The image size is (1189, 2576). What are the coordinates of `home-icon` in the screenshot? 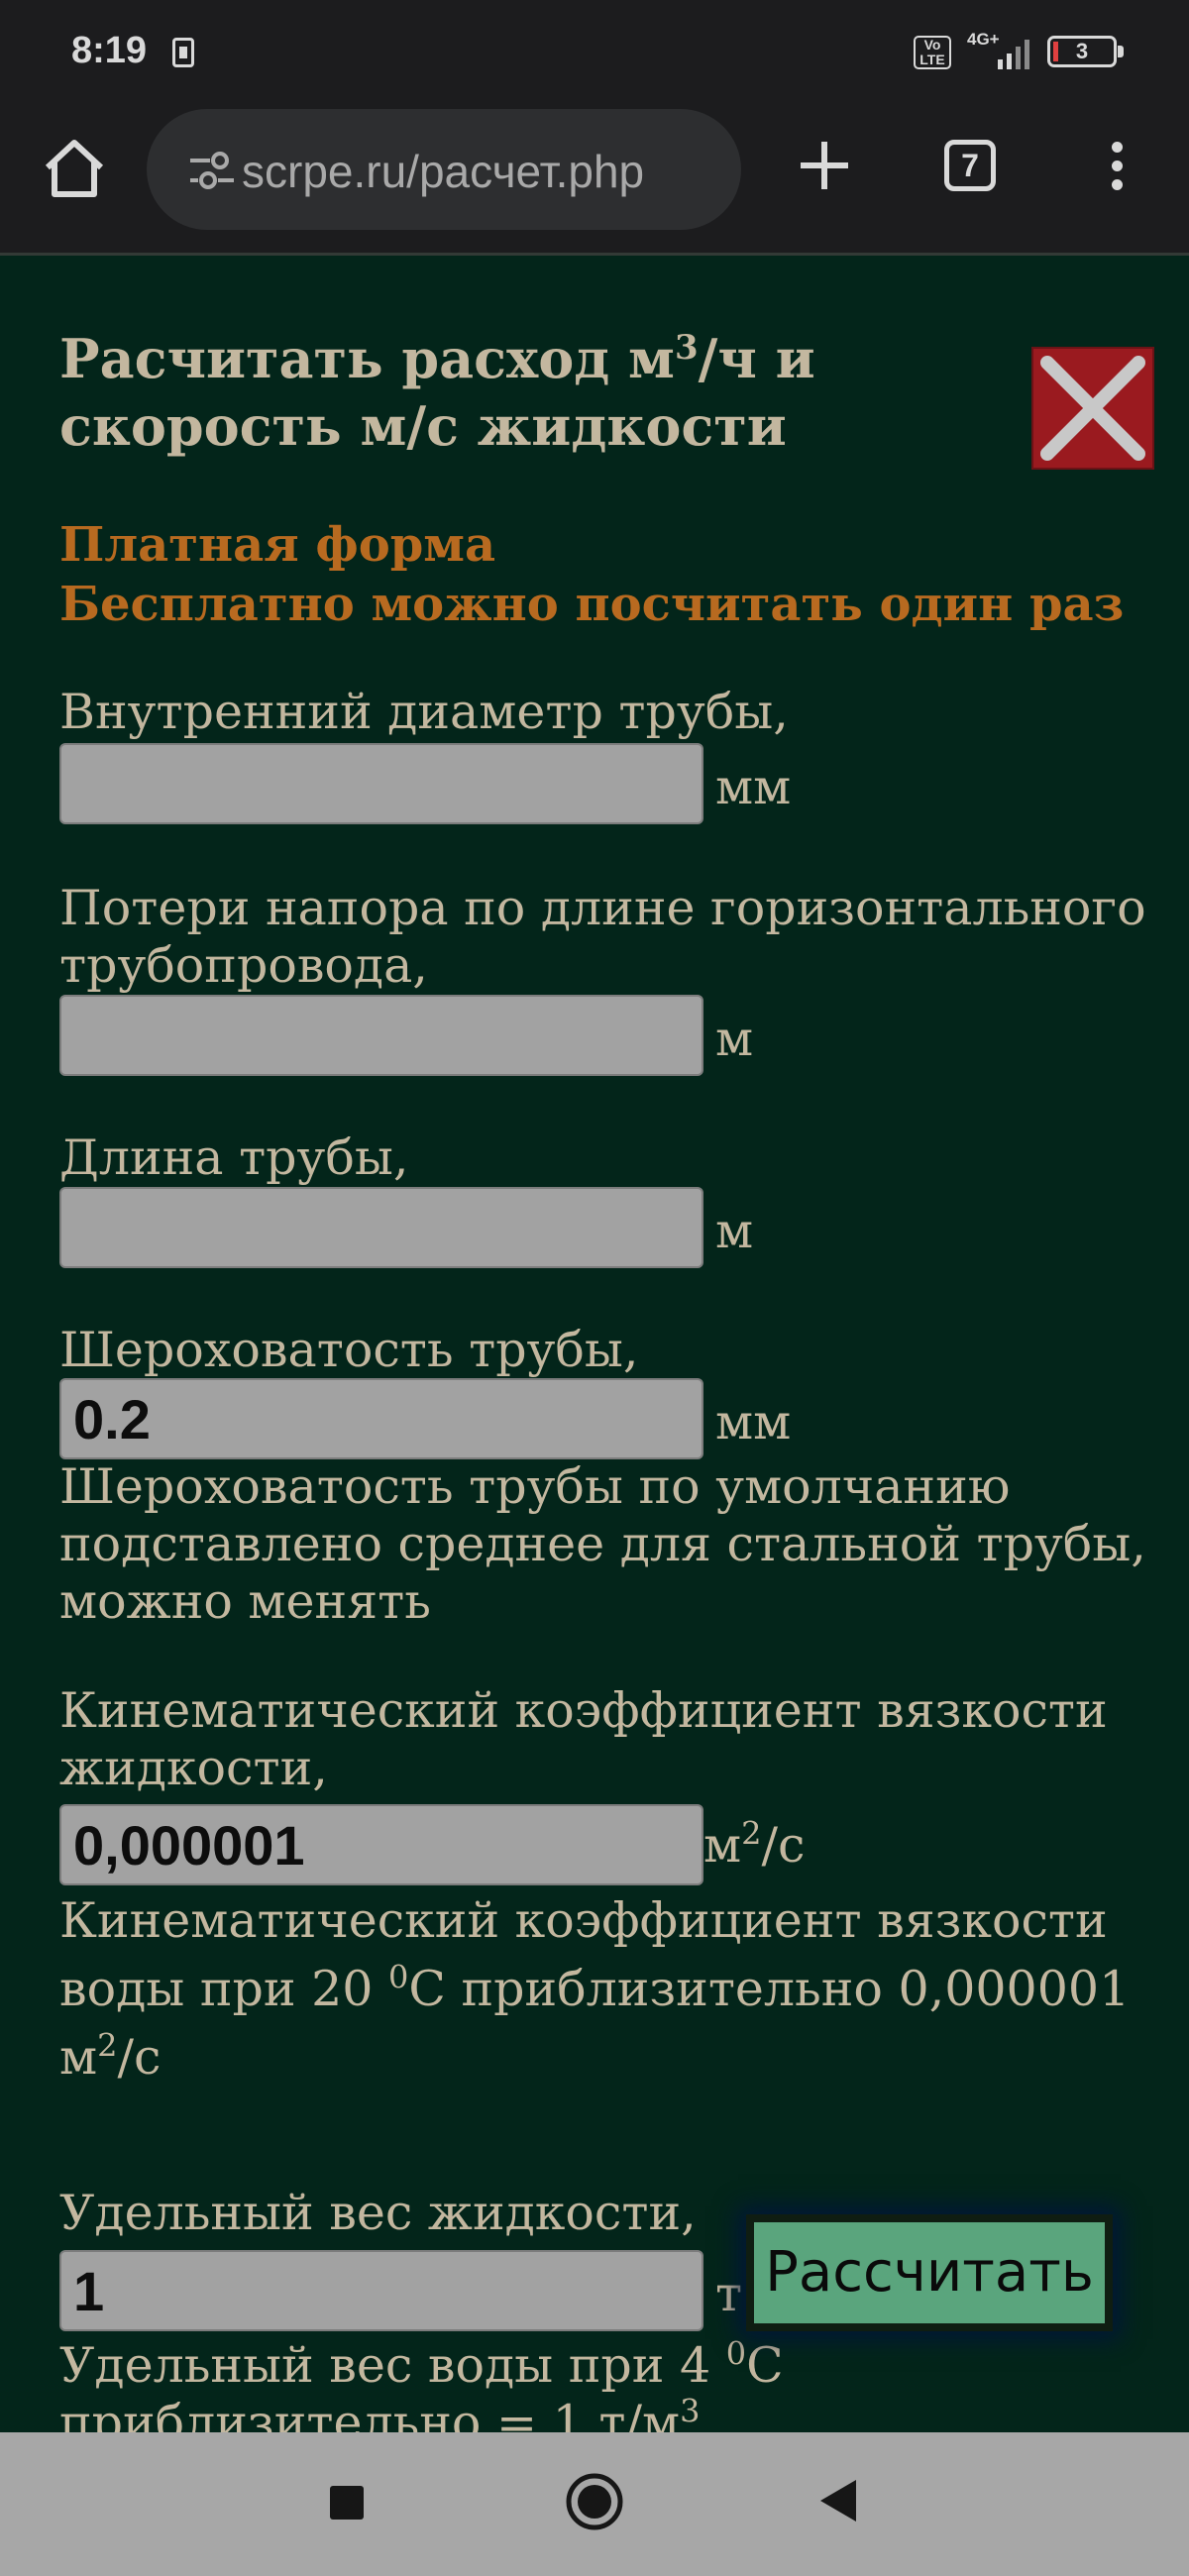 It's located at (75, 169).